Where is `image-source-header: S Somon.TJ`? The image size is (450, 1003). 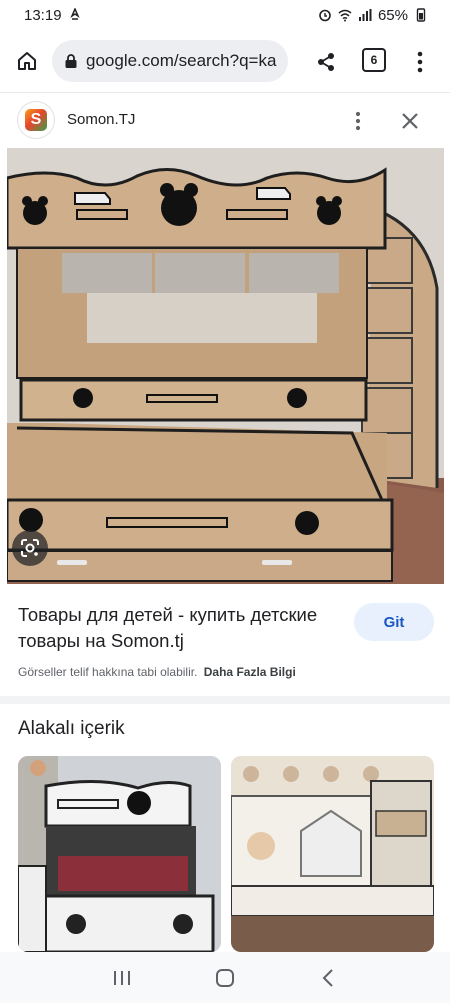 image-source-header: S Somon.TJ is located at coordinates (225, 120).